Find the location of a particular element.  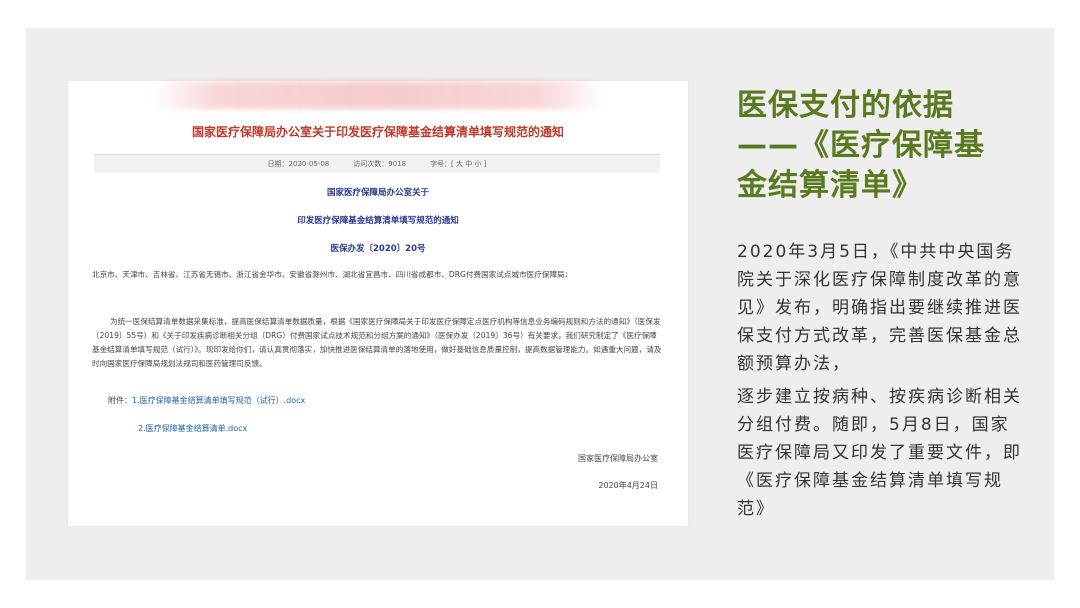

document-date: 日期：2020-05-08 is located at coordinates (298, 164).